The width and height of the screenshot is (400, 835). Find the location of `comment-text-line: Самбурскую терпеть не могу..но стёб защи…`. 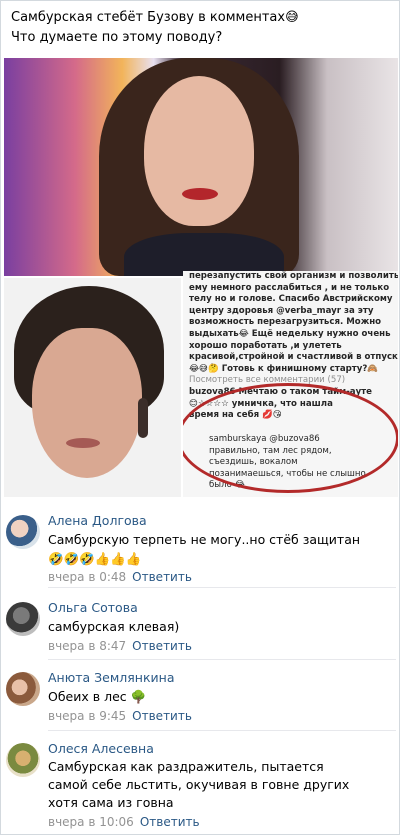

comment-text-line: Самбурскую терпеть не могу..но стёб защи… is located at coordinates (204, 539).